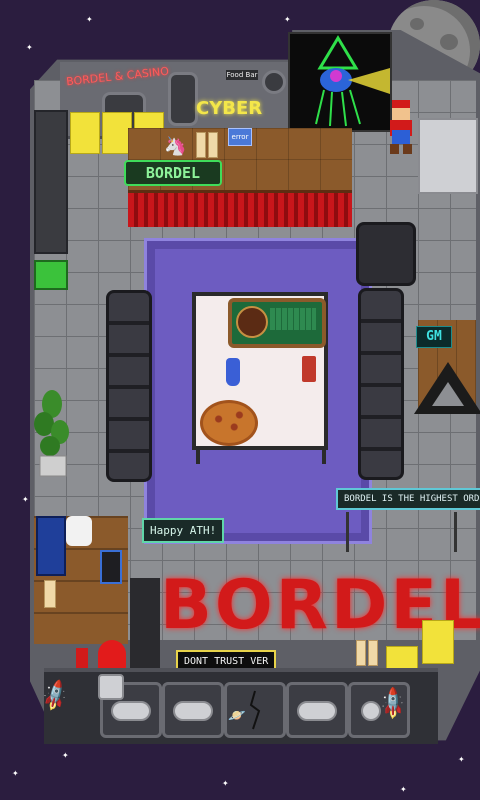 The width and height of the screenshot is (480, 800). What do you see at coordinates (448, 394) in the screenshot?
I see `triangle-logo-inner` at bounding box center [448, 394].